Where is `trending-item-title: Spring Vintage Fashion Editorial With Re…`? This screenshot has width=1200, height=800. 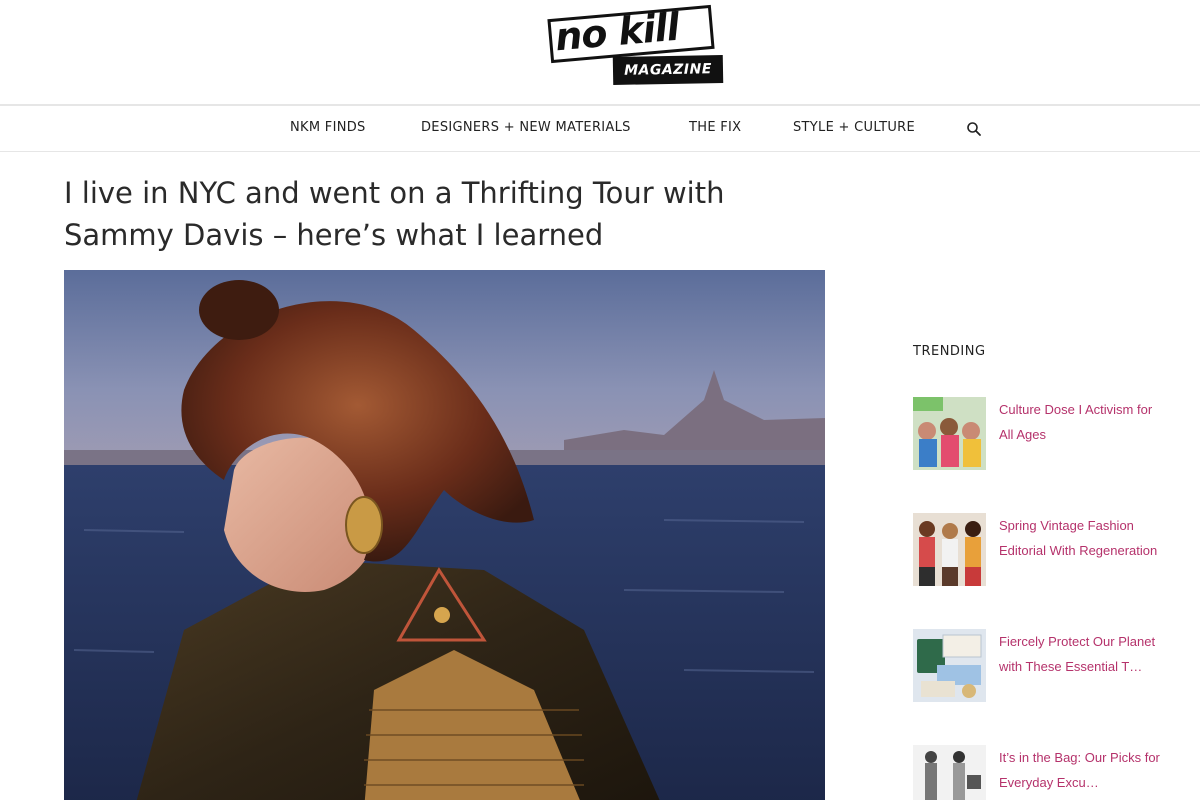
trending-item-title: Spring Vintage Fashion Editorial With Re… is located at coordinates (1084, 538).